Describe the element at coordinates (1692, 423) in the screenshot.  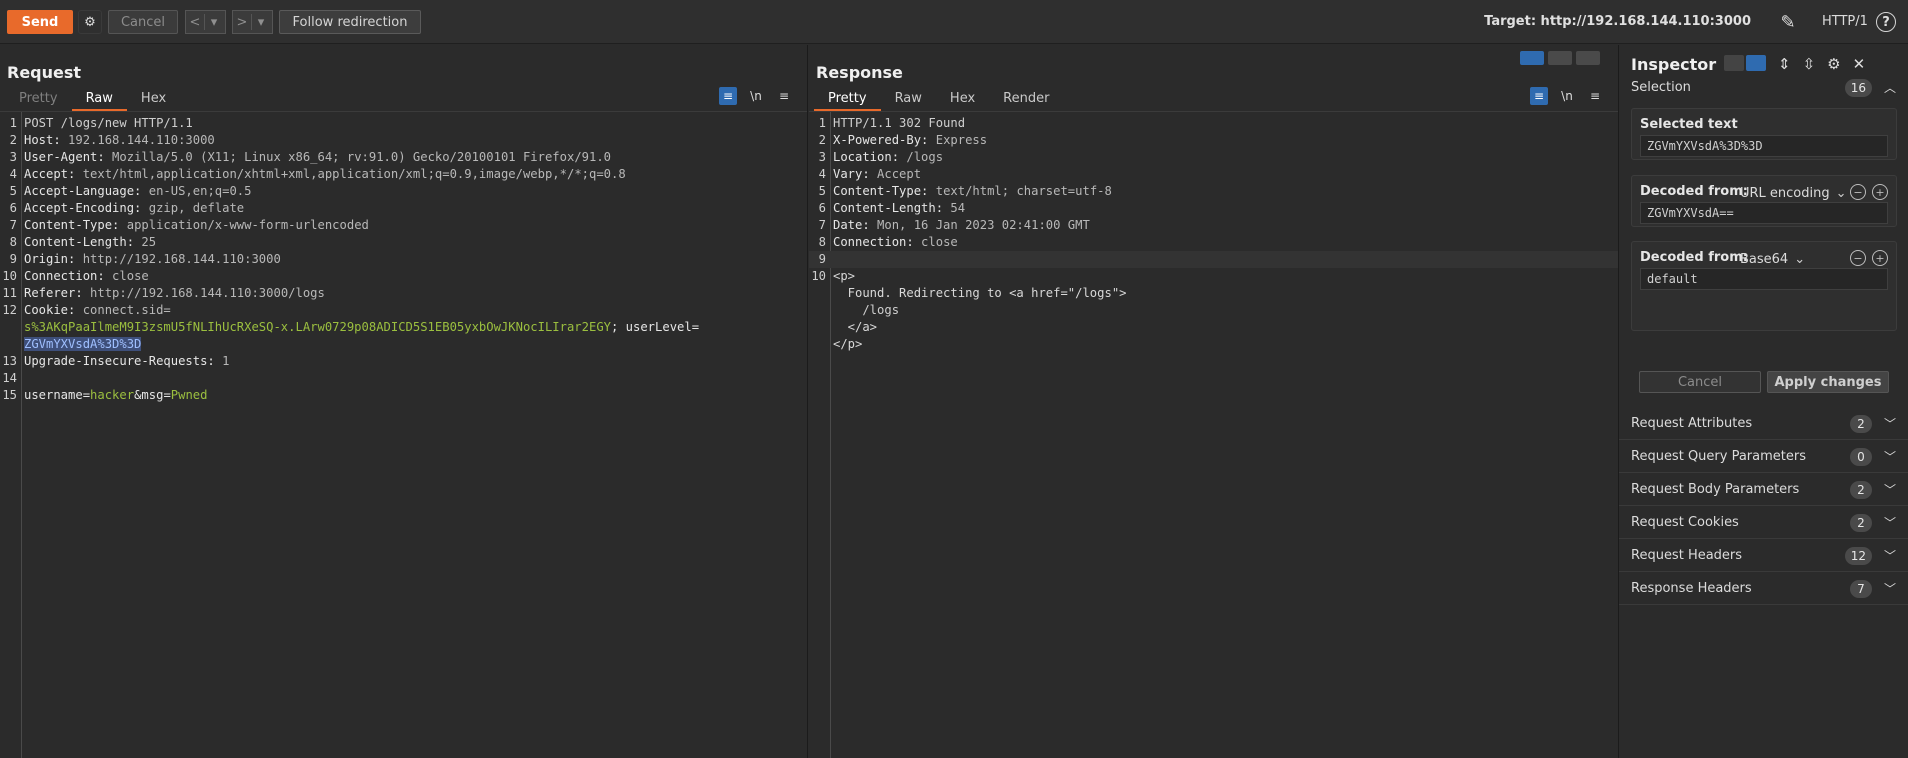
I see `section-label: Request Attributes` at that location.